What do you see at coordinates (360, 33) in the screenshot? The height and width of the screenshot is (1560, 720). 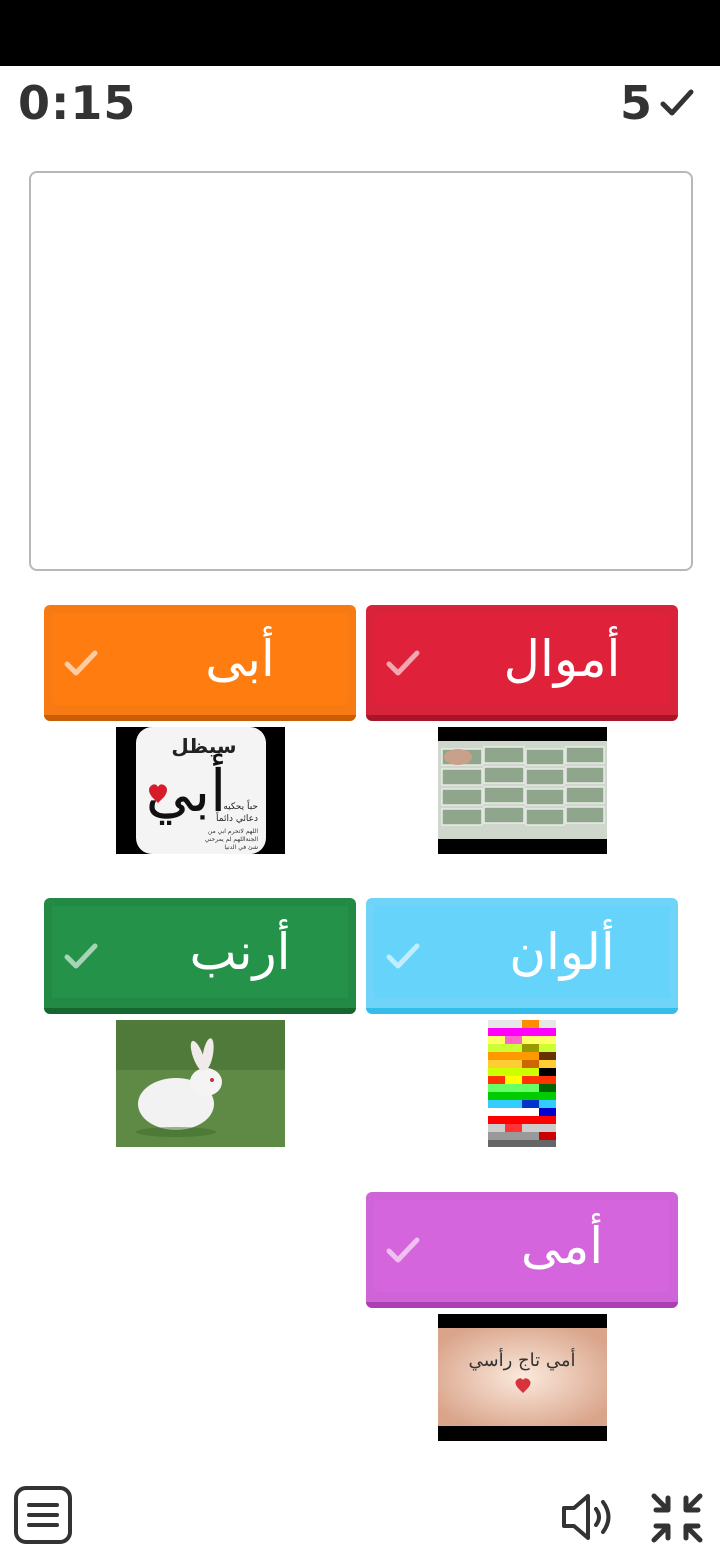 I see `status-bar` at bounding box center [360, 33].